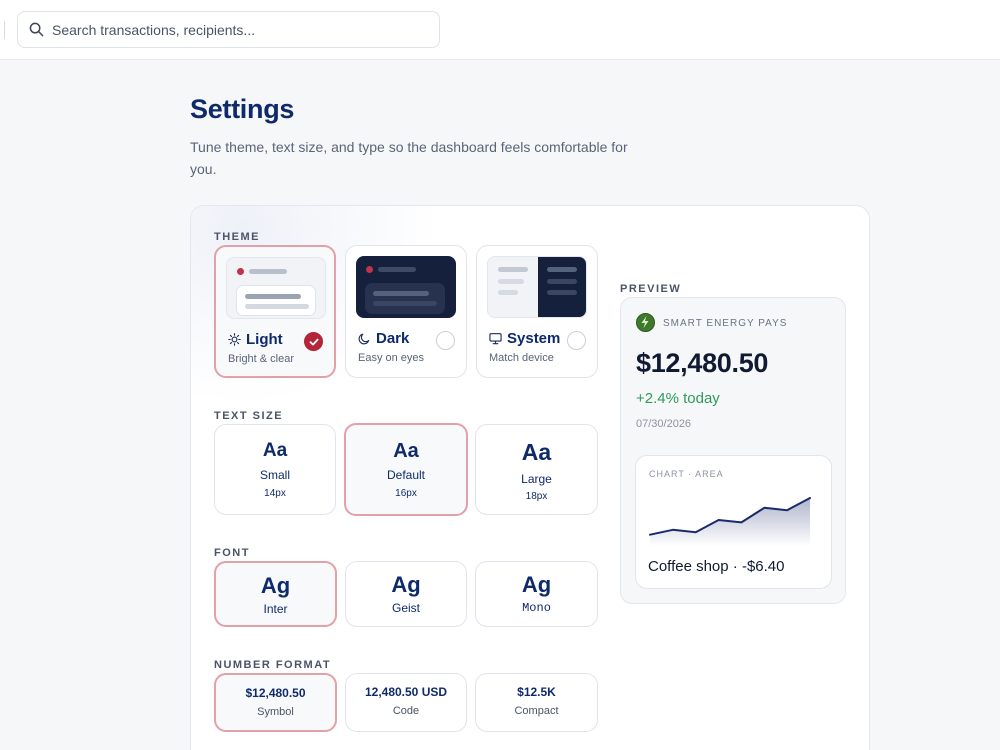 The width and height of the screenshot is (1000, 750). I want to click on number-format-option-symbol: $12,480.50 Symbol, so click(275, 702).